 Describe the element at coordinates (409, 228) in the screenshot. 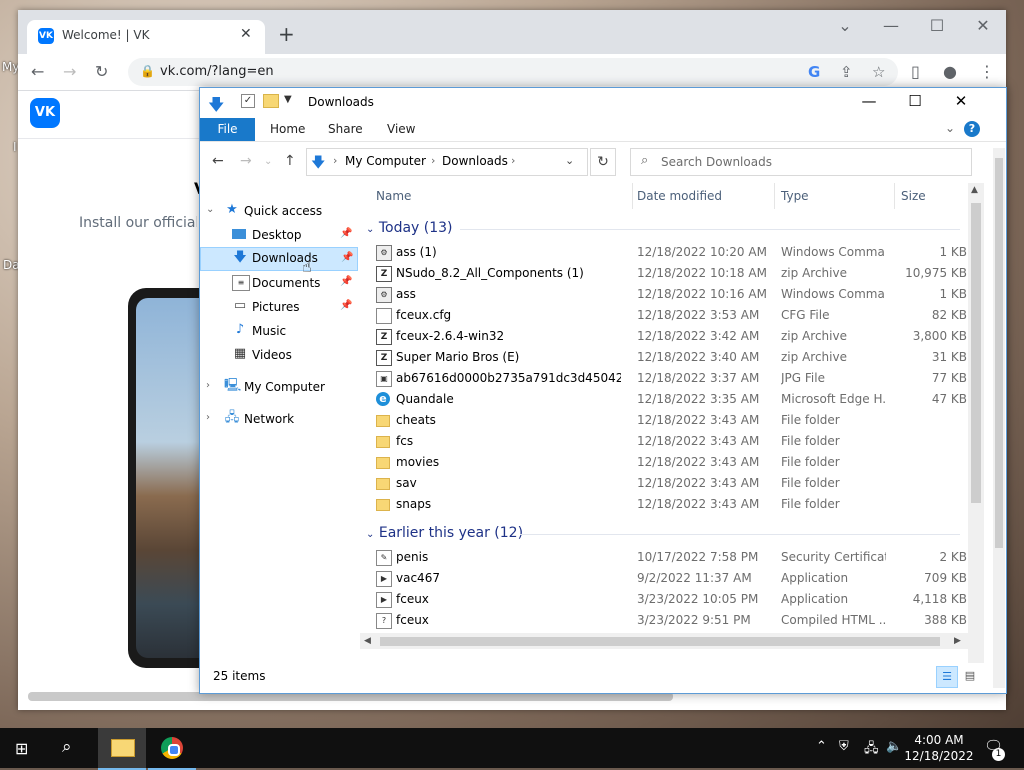

I see `group-header-today: ⌄ Today (13)` at that location.